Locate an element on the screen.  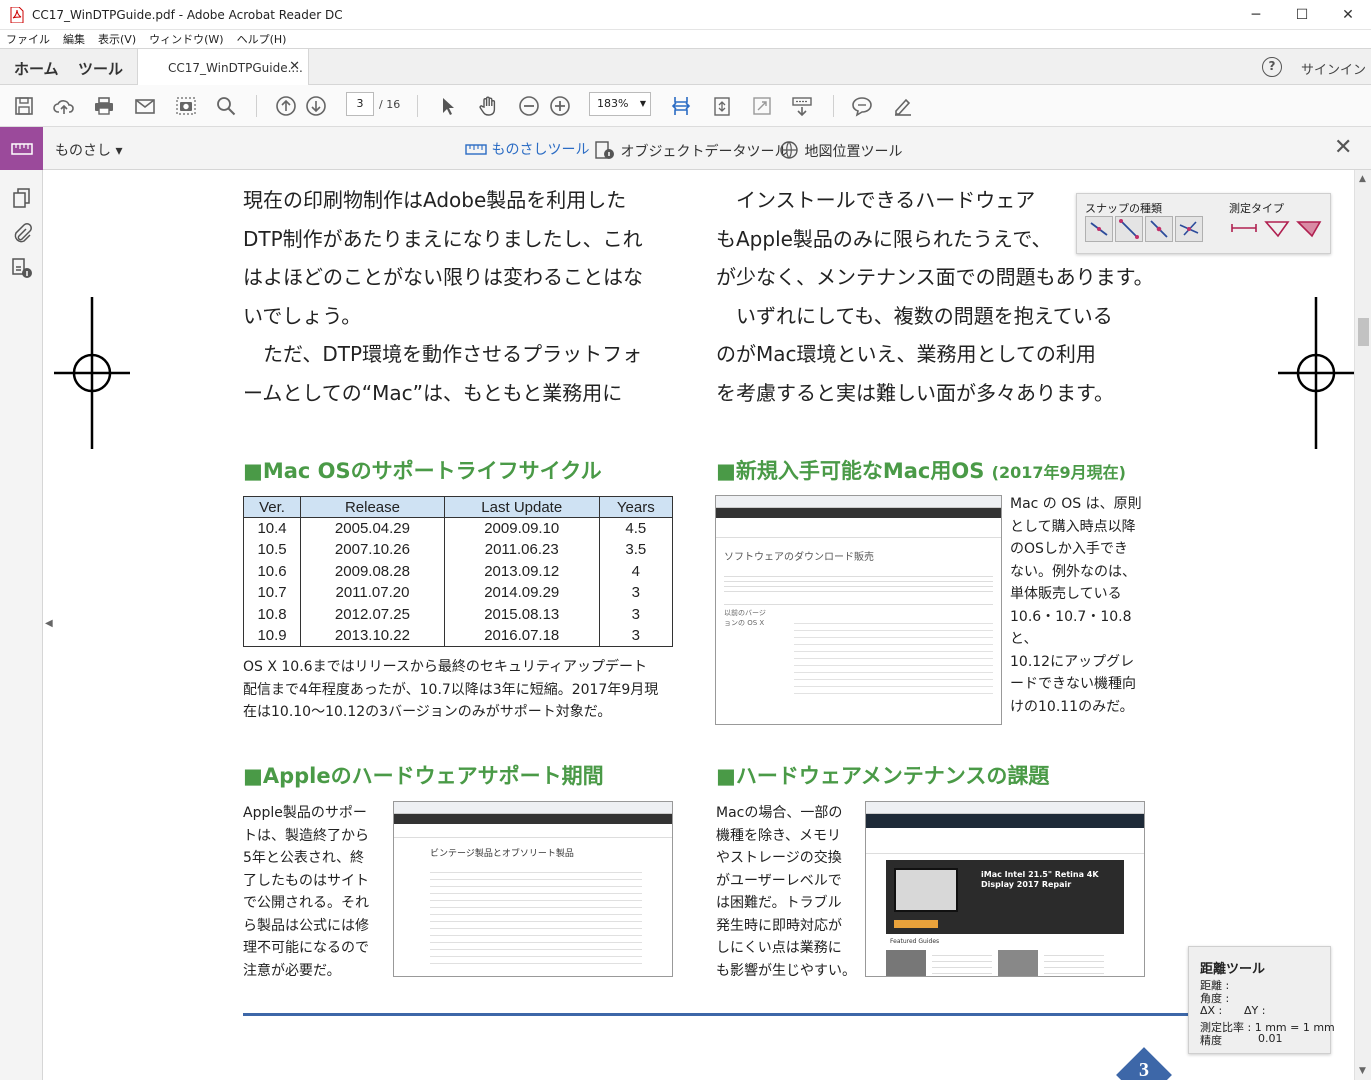
rotate-view-icon is located at coordinates (722, 106).